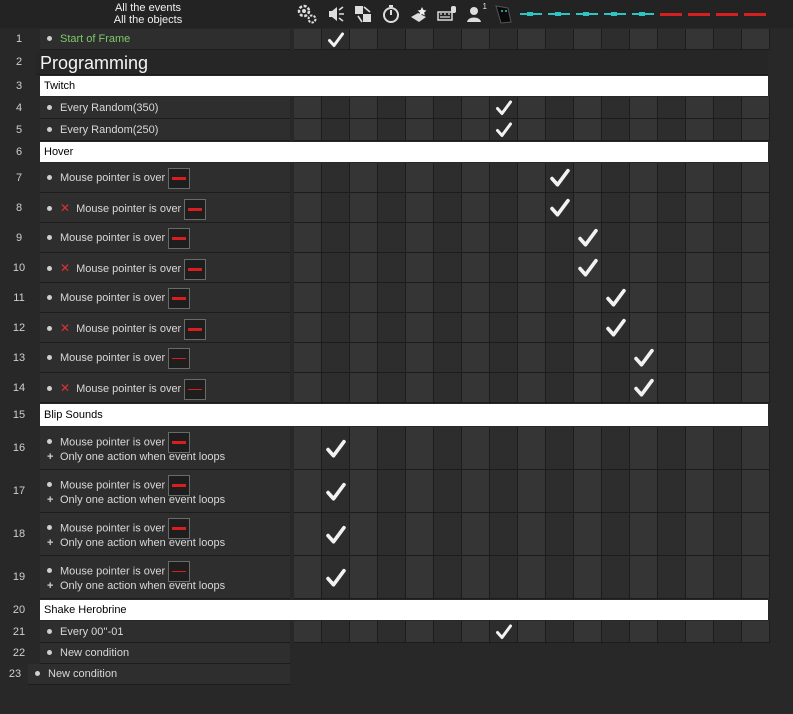  What do you see at coordinates (102, 108) in the screenshot?
I see `condition: Every Random(350)` at bounding box center [102, 108].